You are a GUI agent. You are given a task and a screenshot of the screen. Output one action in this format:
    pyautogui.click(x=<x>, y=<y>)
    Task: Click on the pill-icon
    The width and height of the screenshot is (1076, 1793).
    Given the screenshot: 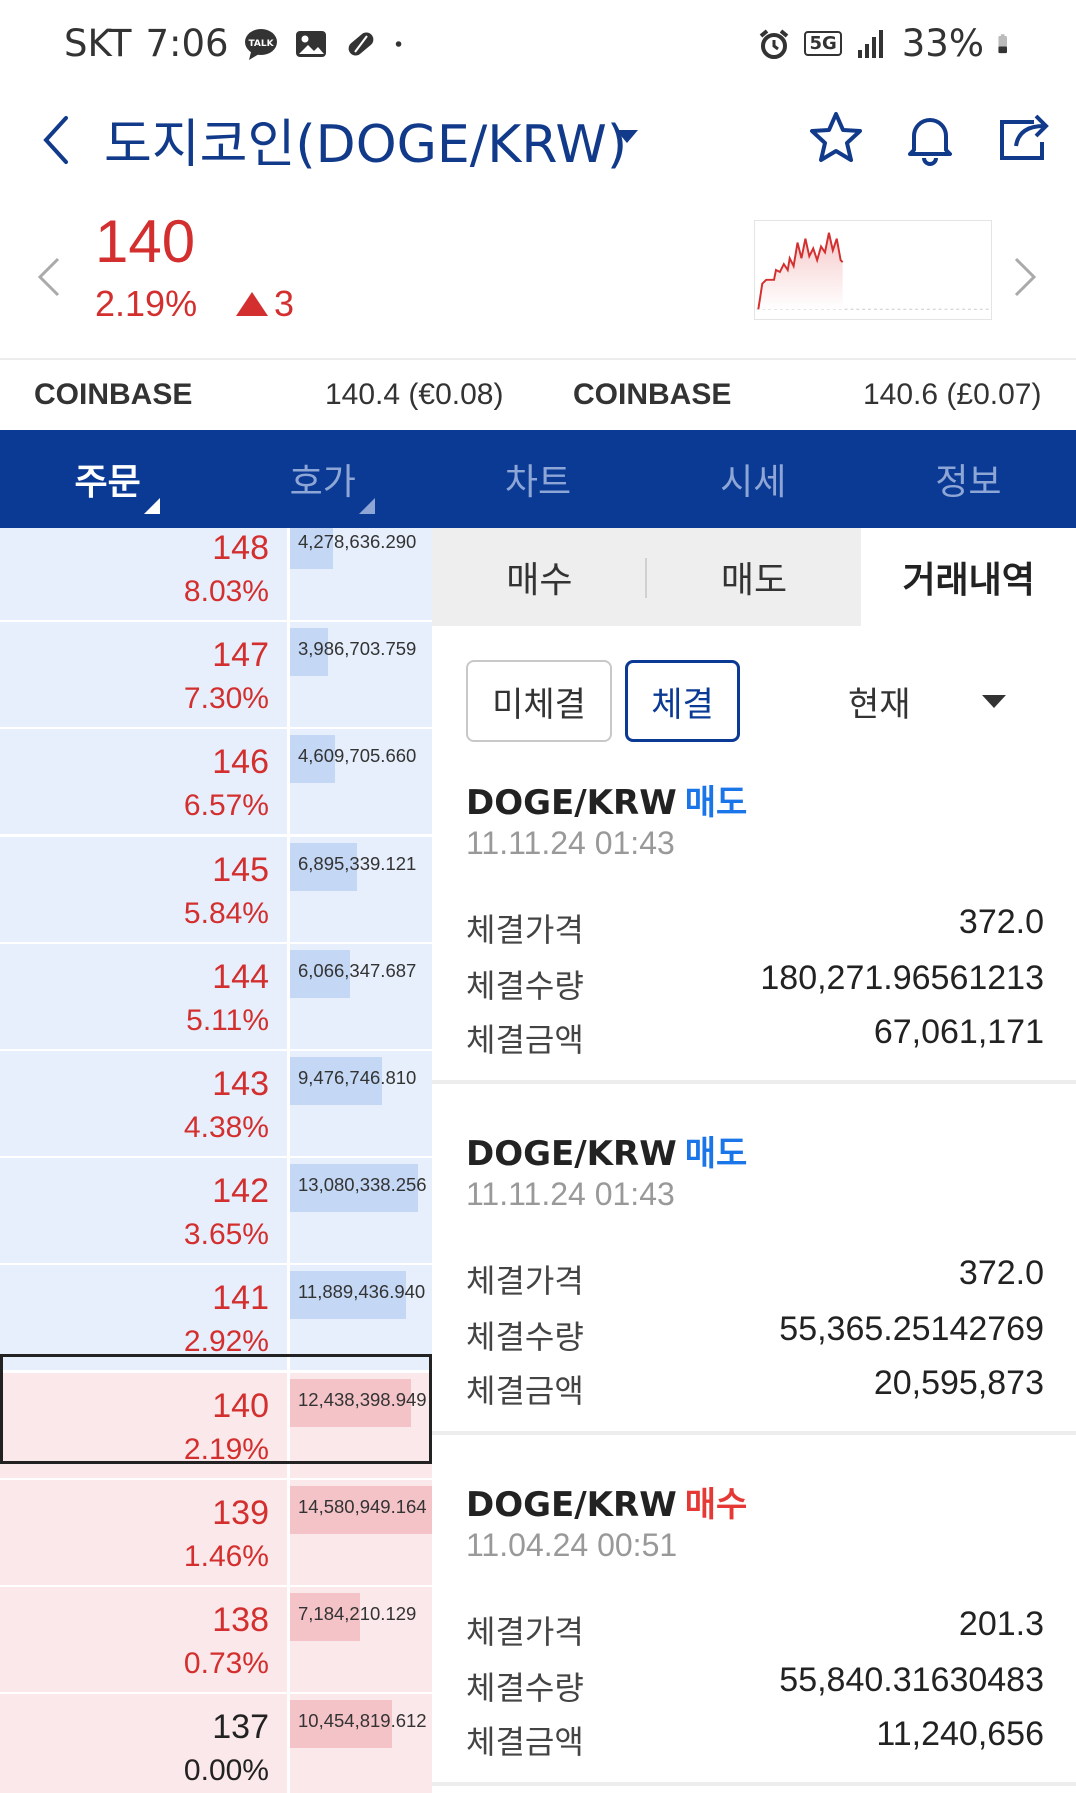 What is the action you would take?
    pyautogui.click(x=360, y=43)
    